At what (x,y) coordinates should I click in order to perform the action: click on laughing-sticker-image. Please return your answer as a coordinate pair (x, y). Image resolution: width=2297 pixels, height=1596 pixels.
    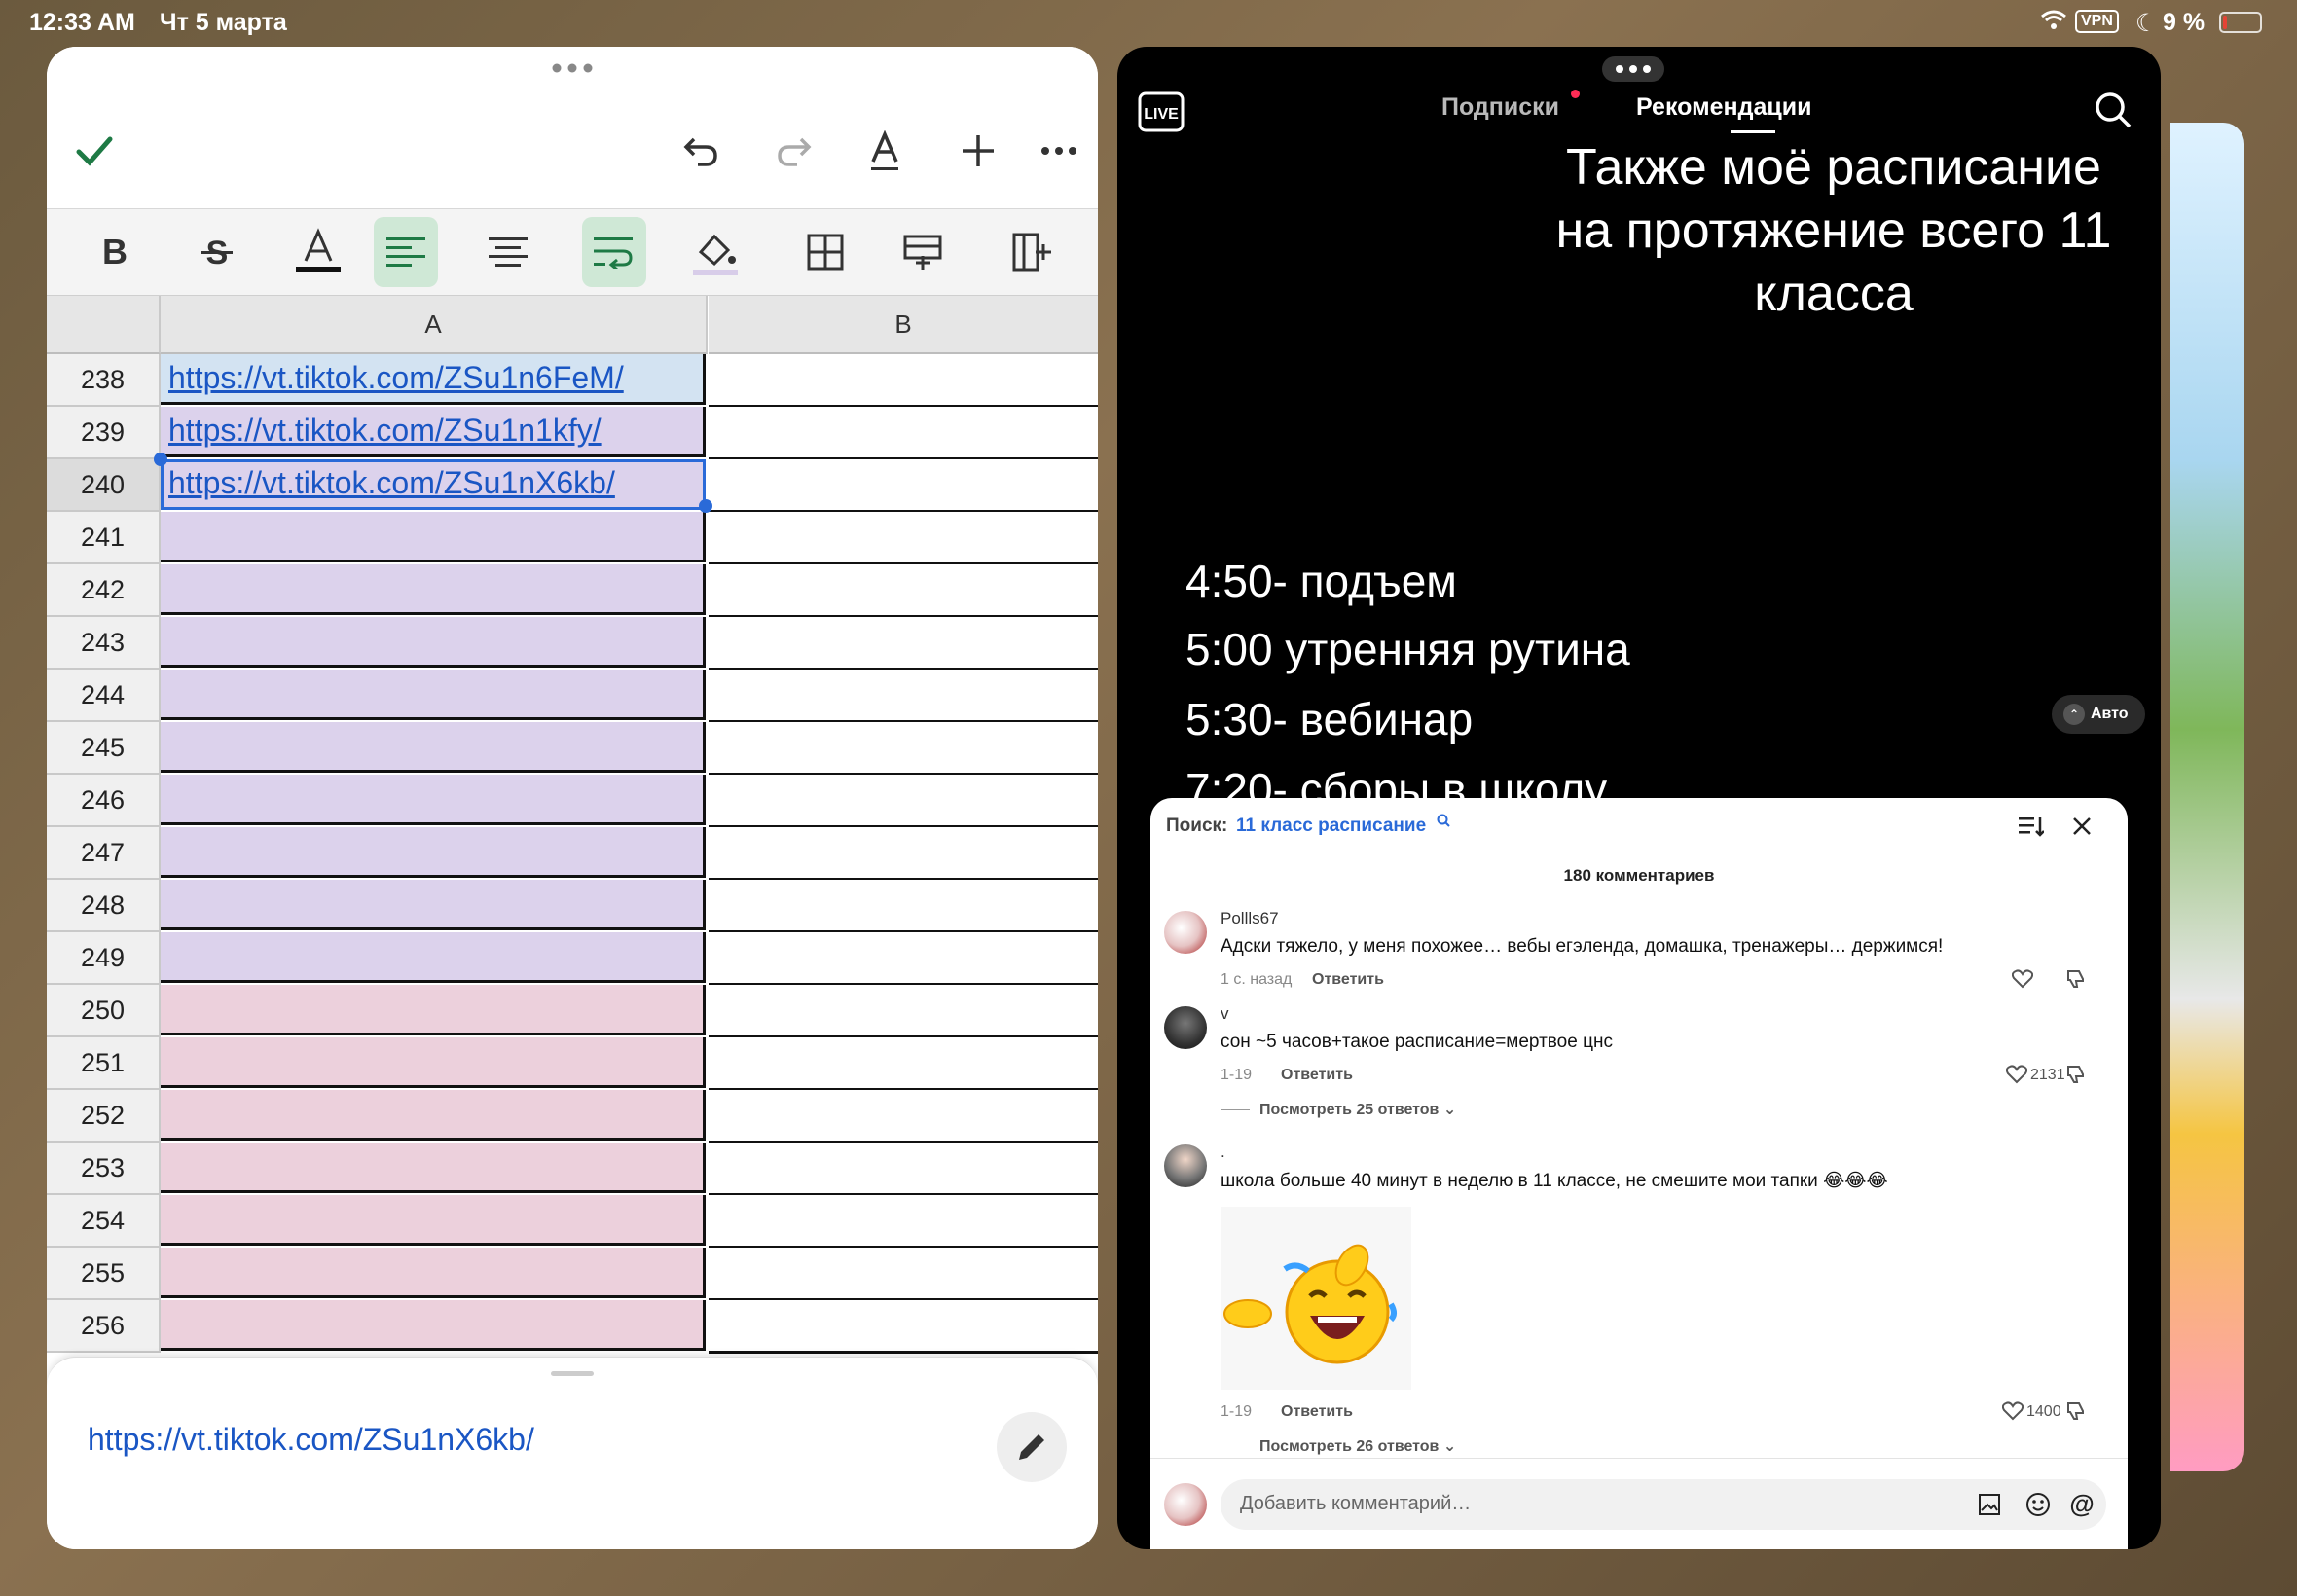
    Looking at the image, I should click on (1316, 1298).